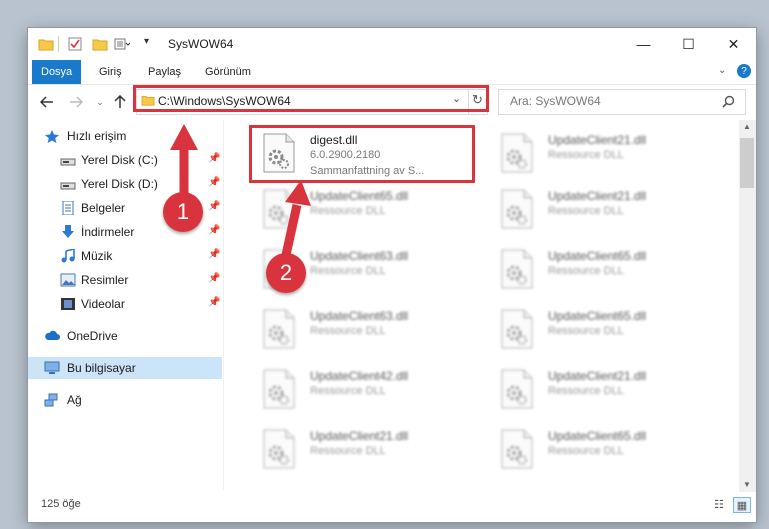 This screenshot has height=529, width=769. Describe the element at coordinates (360, 330) in the screenshot. I see `file-tile: UpdateClient63.dll Ressource DLL` at that location.